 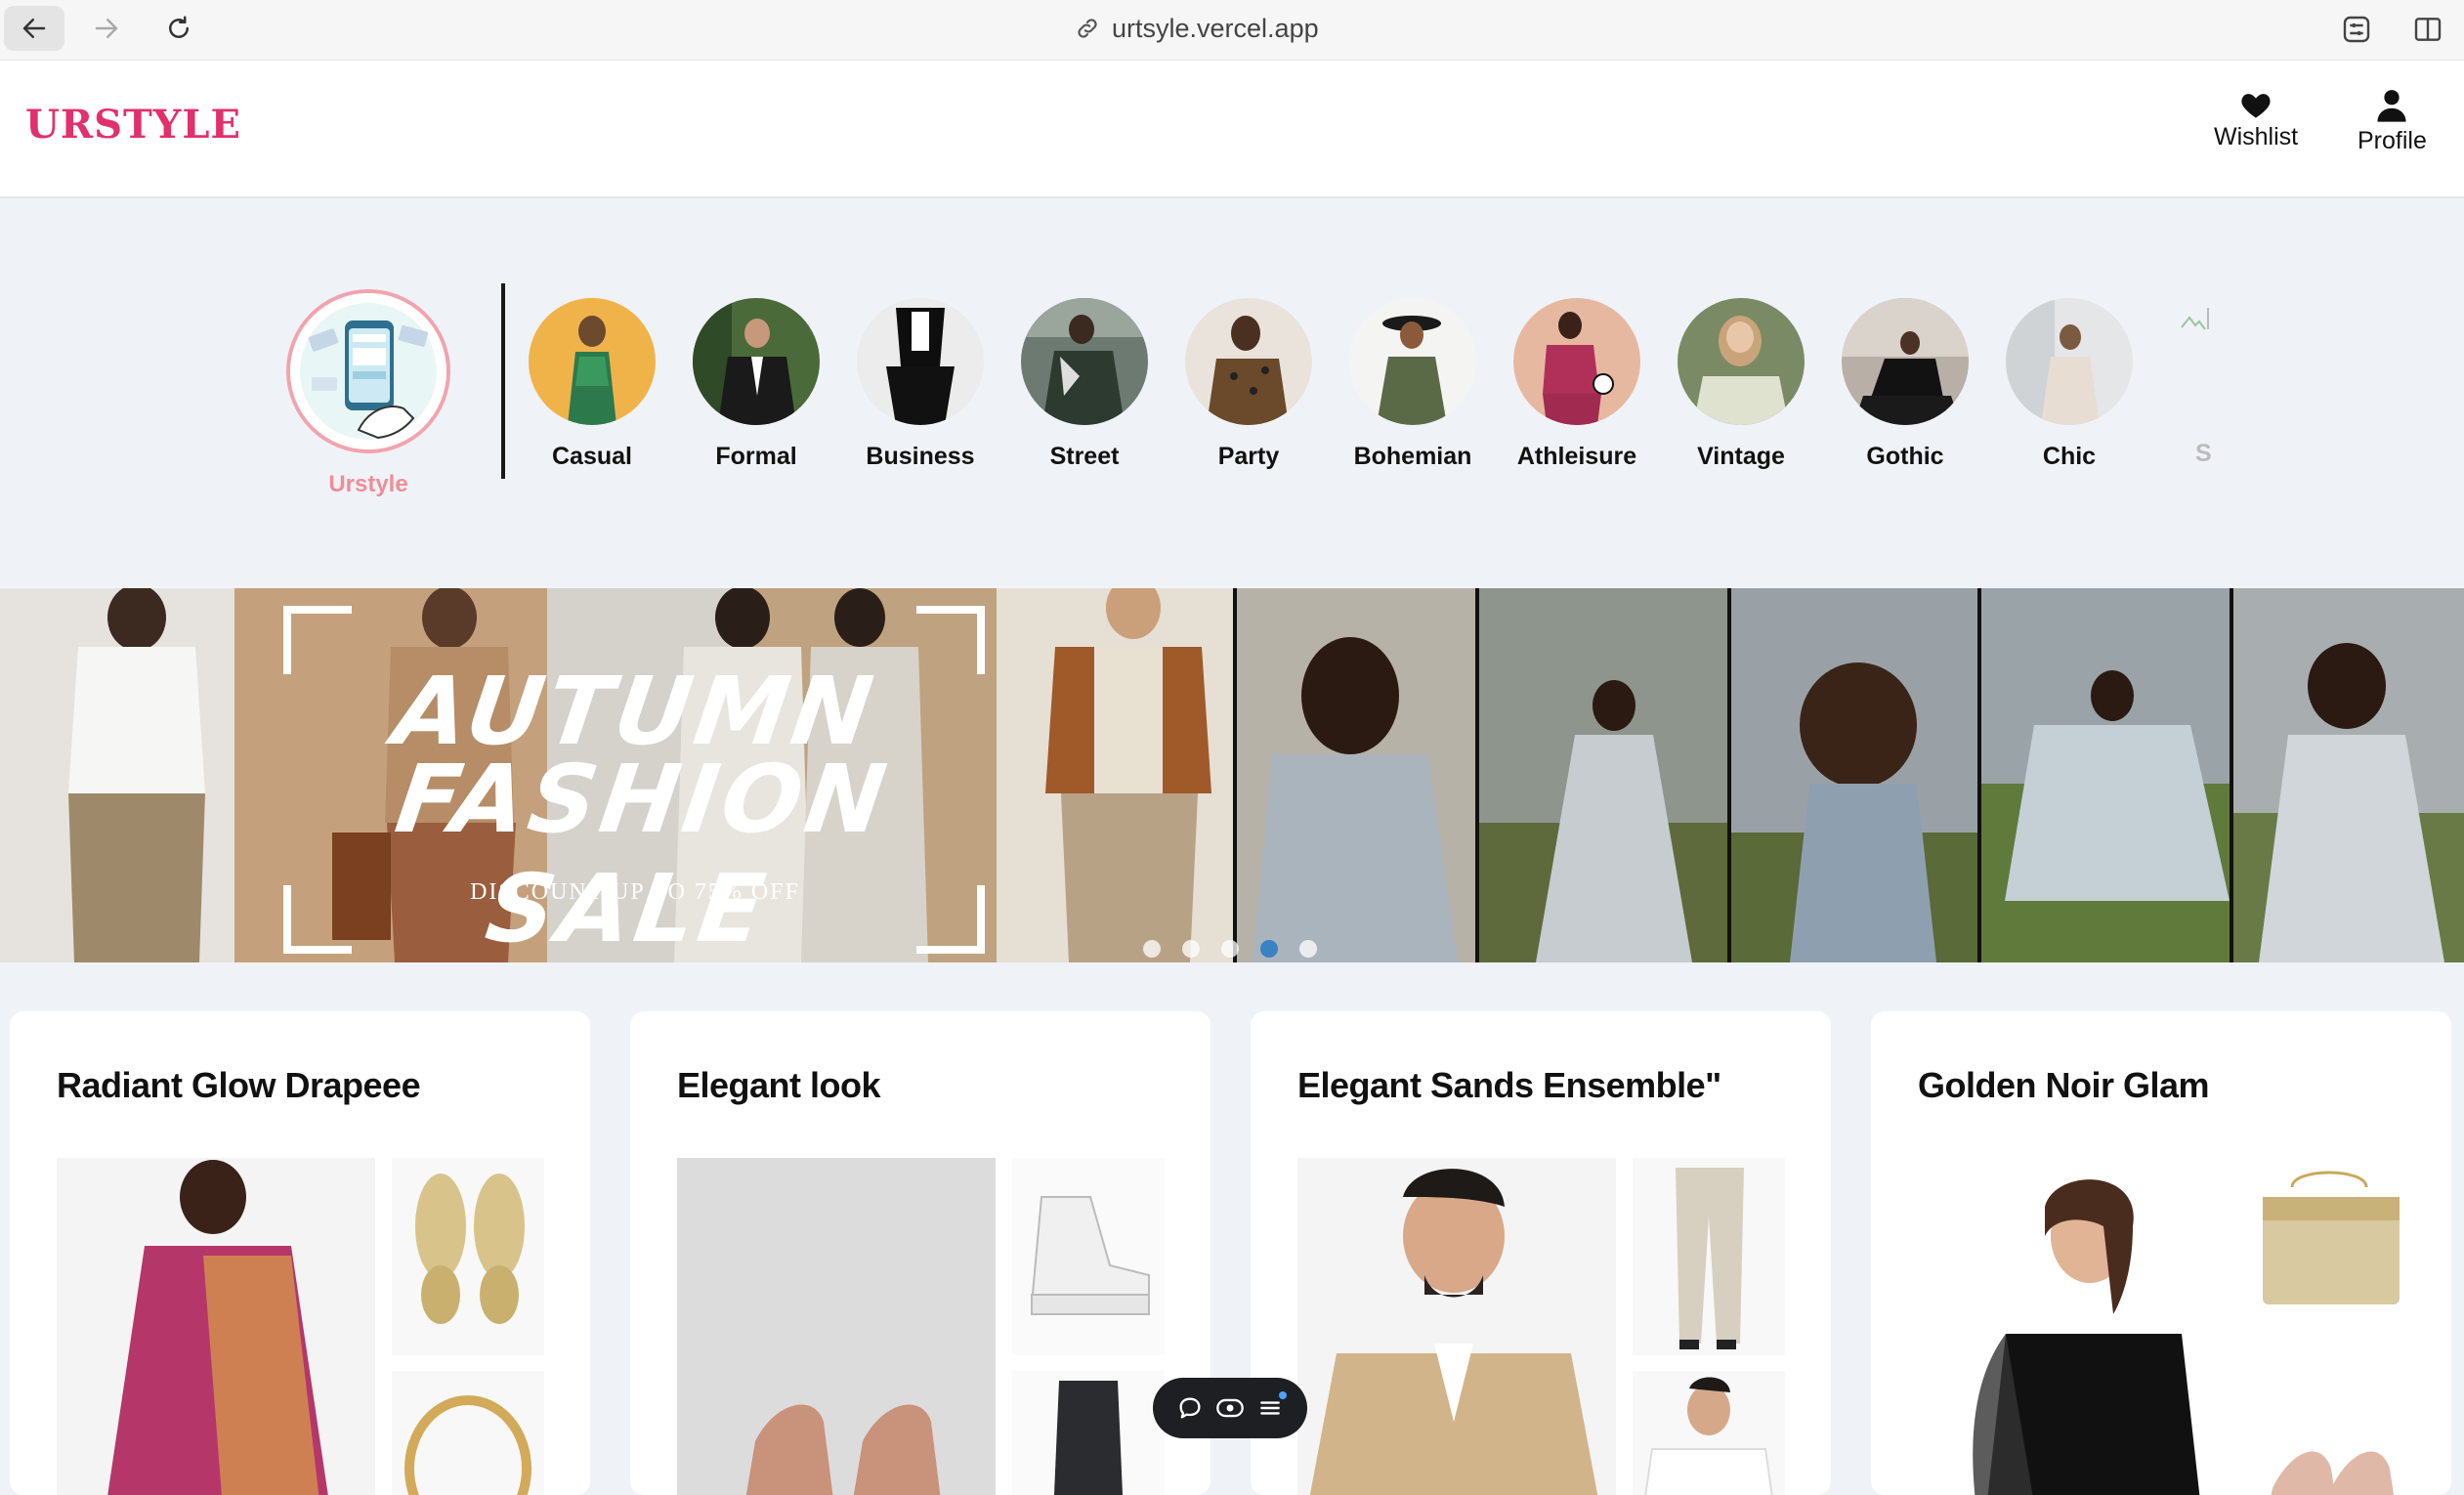 I want to click on preview-button, so click(x=1230, y=1408).